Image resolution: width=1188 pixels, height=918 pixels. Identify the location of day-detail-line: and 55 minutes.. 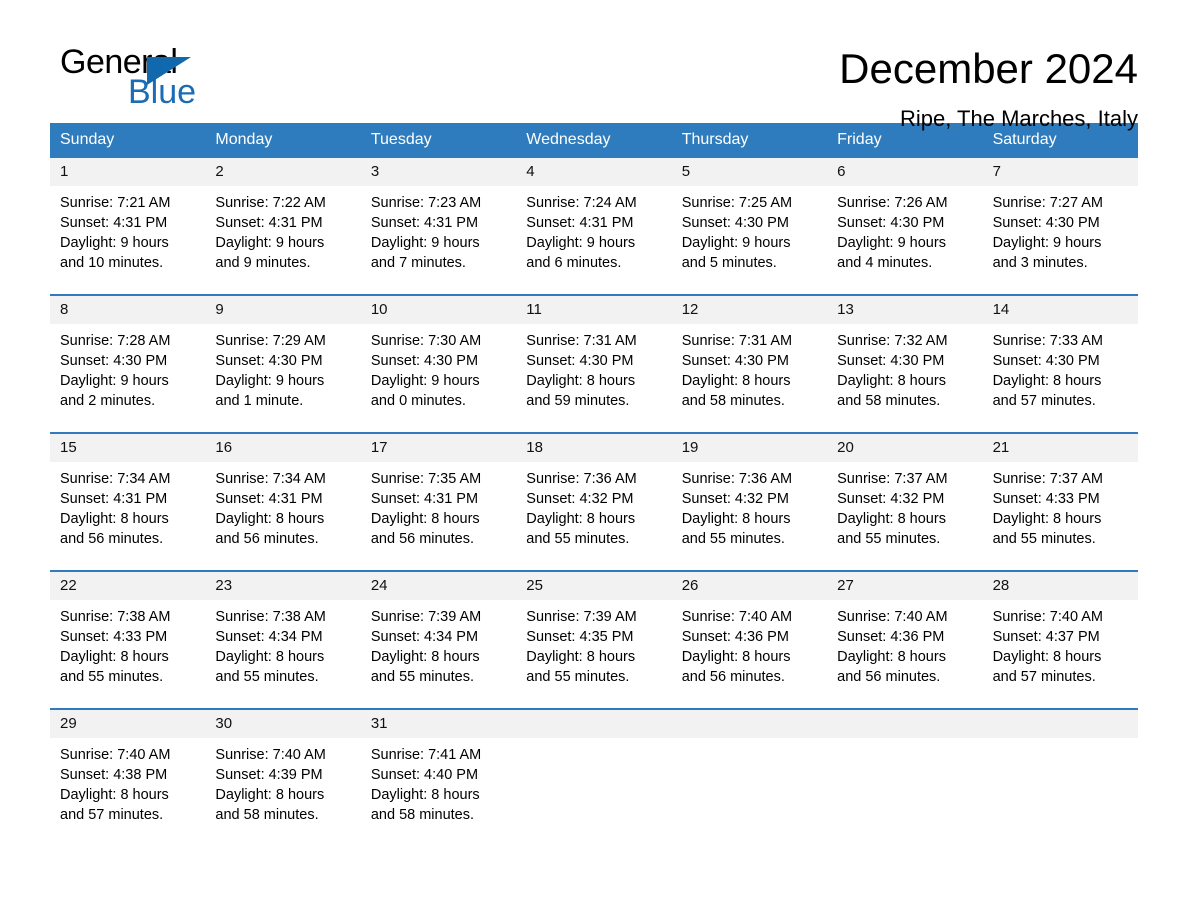
(578, 677).